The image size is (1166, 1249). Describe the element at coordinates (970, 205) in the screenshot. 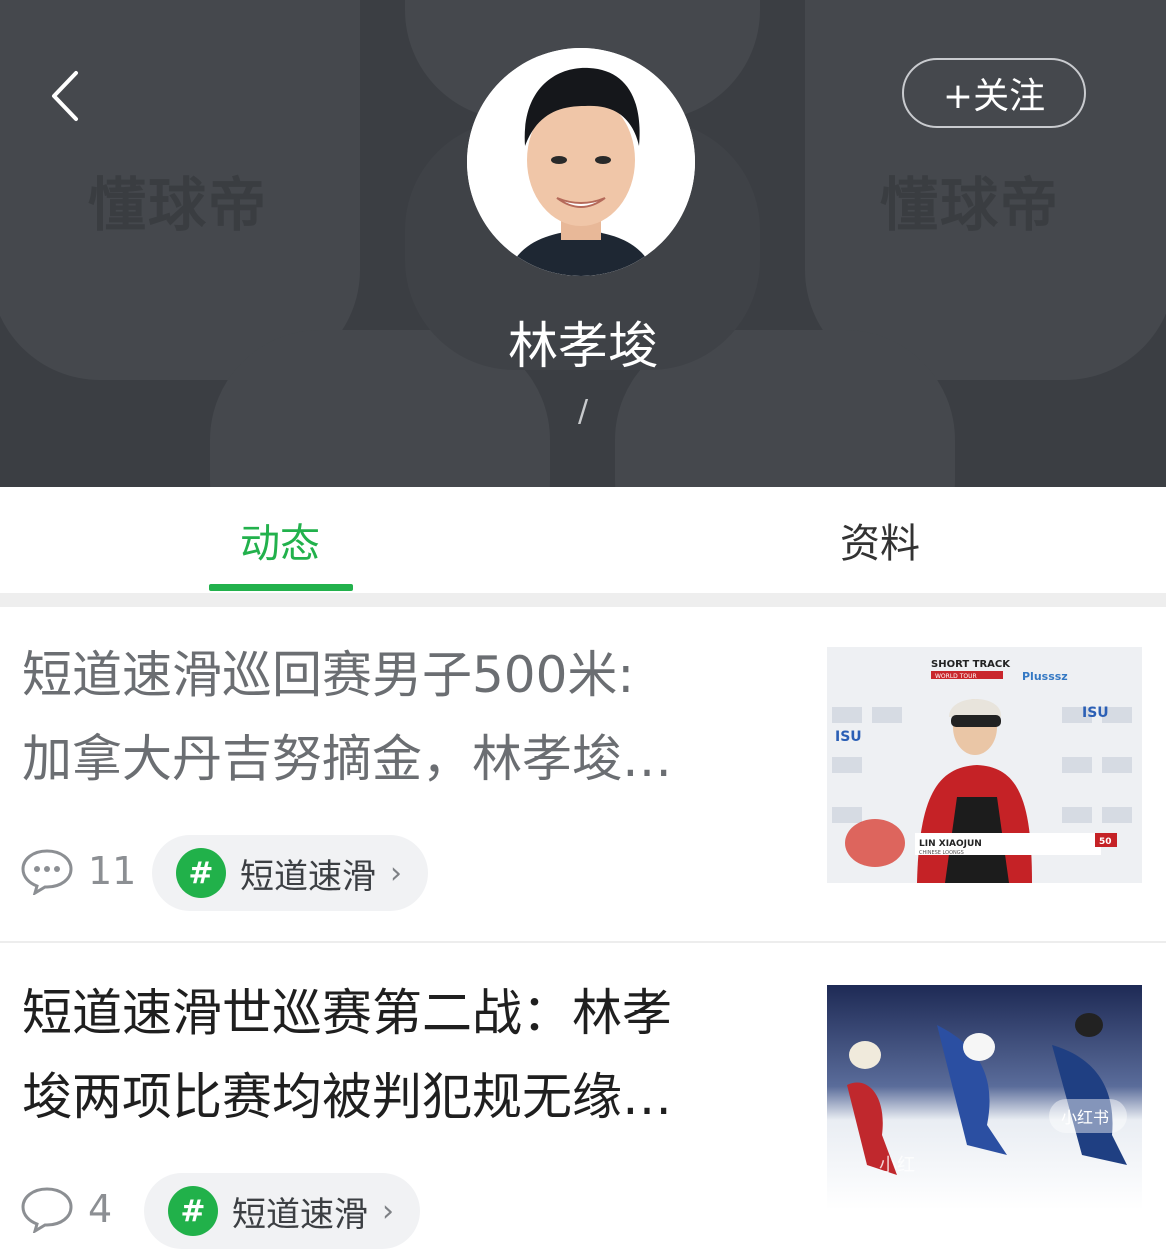

I see `watermark-right: 懂球帝` at that location.